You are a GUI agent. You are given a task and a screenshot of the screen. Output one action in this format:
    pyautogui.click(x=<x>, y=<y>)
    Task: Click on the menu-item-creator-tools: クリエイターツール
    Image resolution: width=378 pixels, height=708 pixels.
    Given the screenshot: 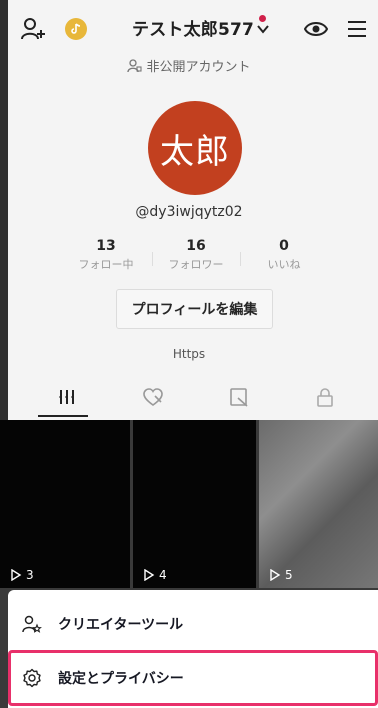 What is the action you would take?
    pyautogui.click(x=193, y=624)
    